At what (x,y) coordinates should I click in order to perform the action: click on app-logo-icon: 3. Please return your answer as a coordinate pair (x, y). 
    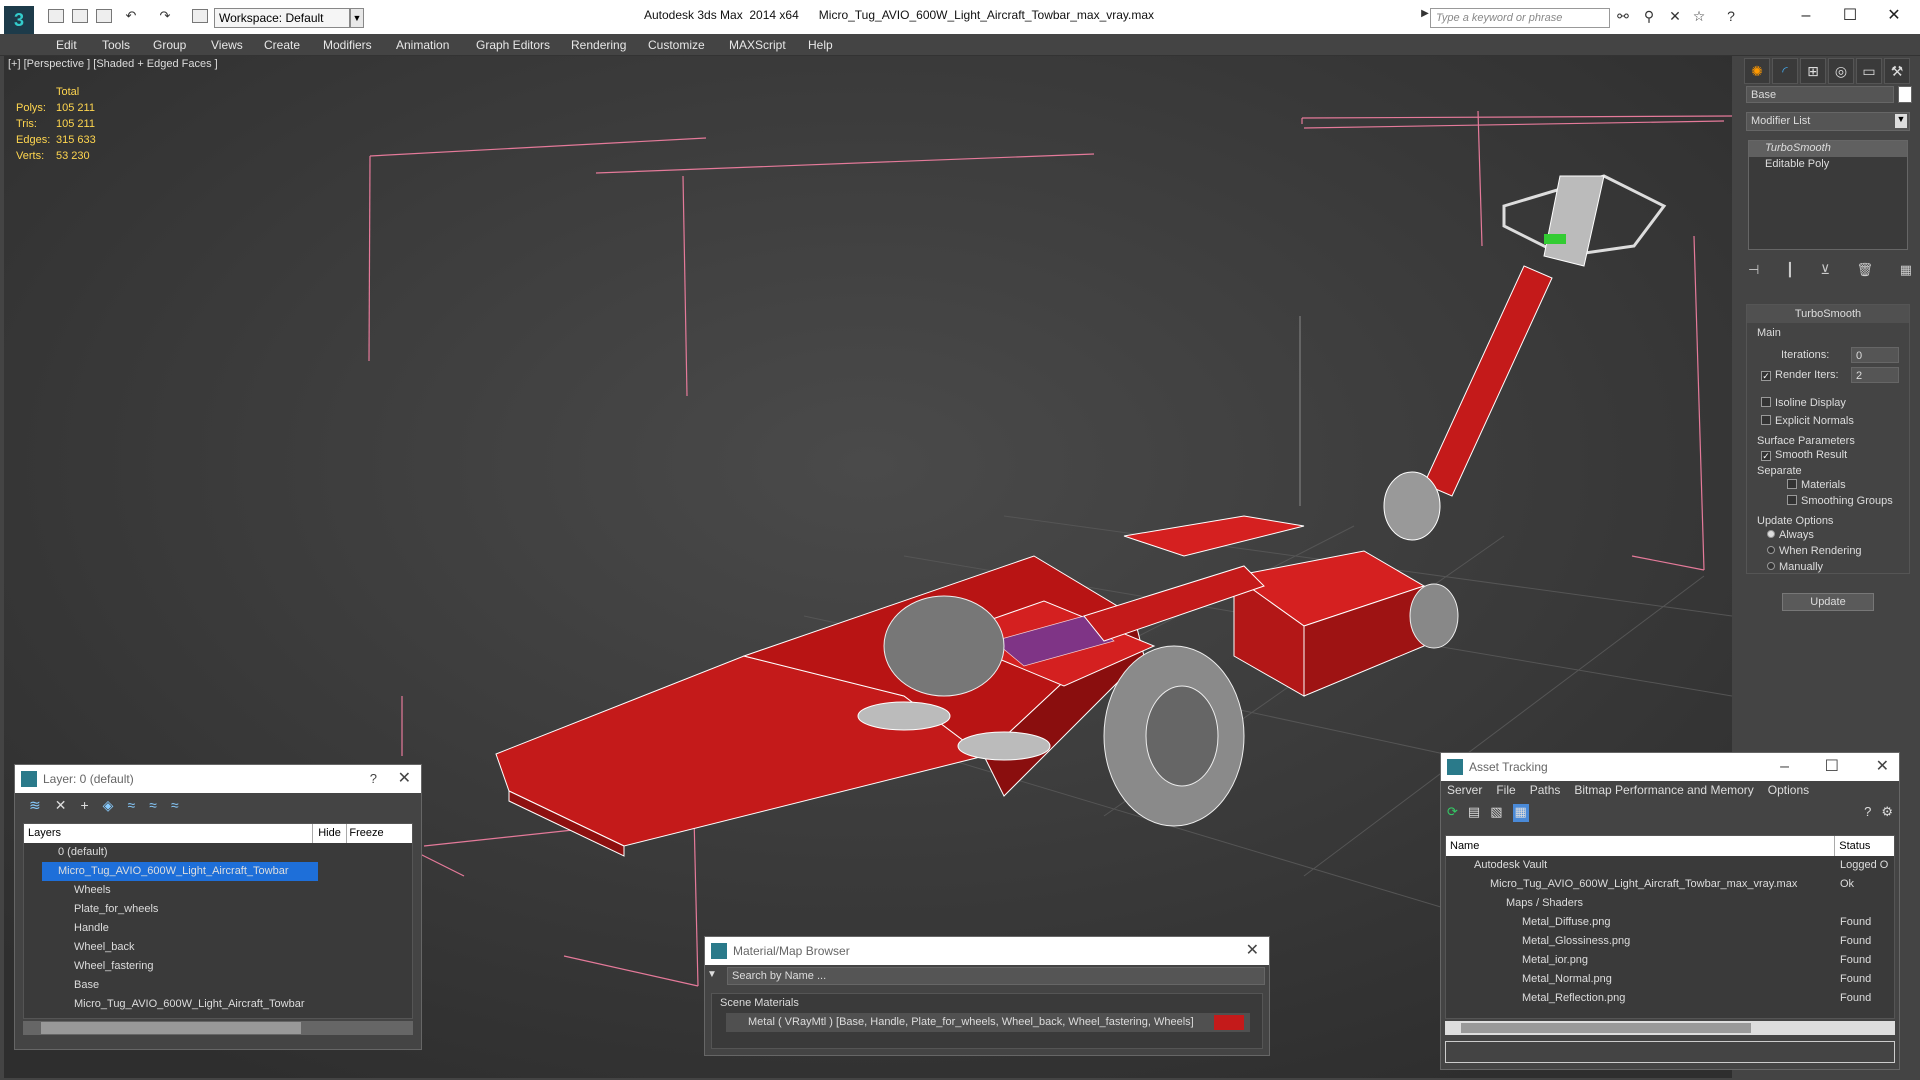
    Looking at the image, I should click on (19, 20).